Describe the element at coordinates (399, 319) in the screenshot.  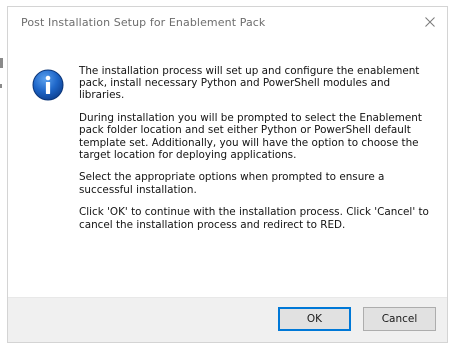
I see `cancel-button: Cancel` at that location.